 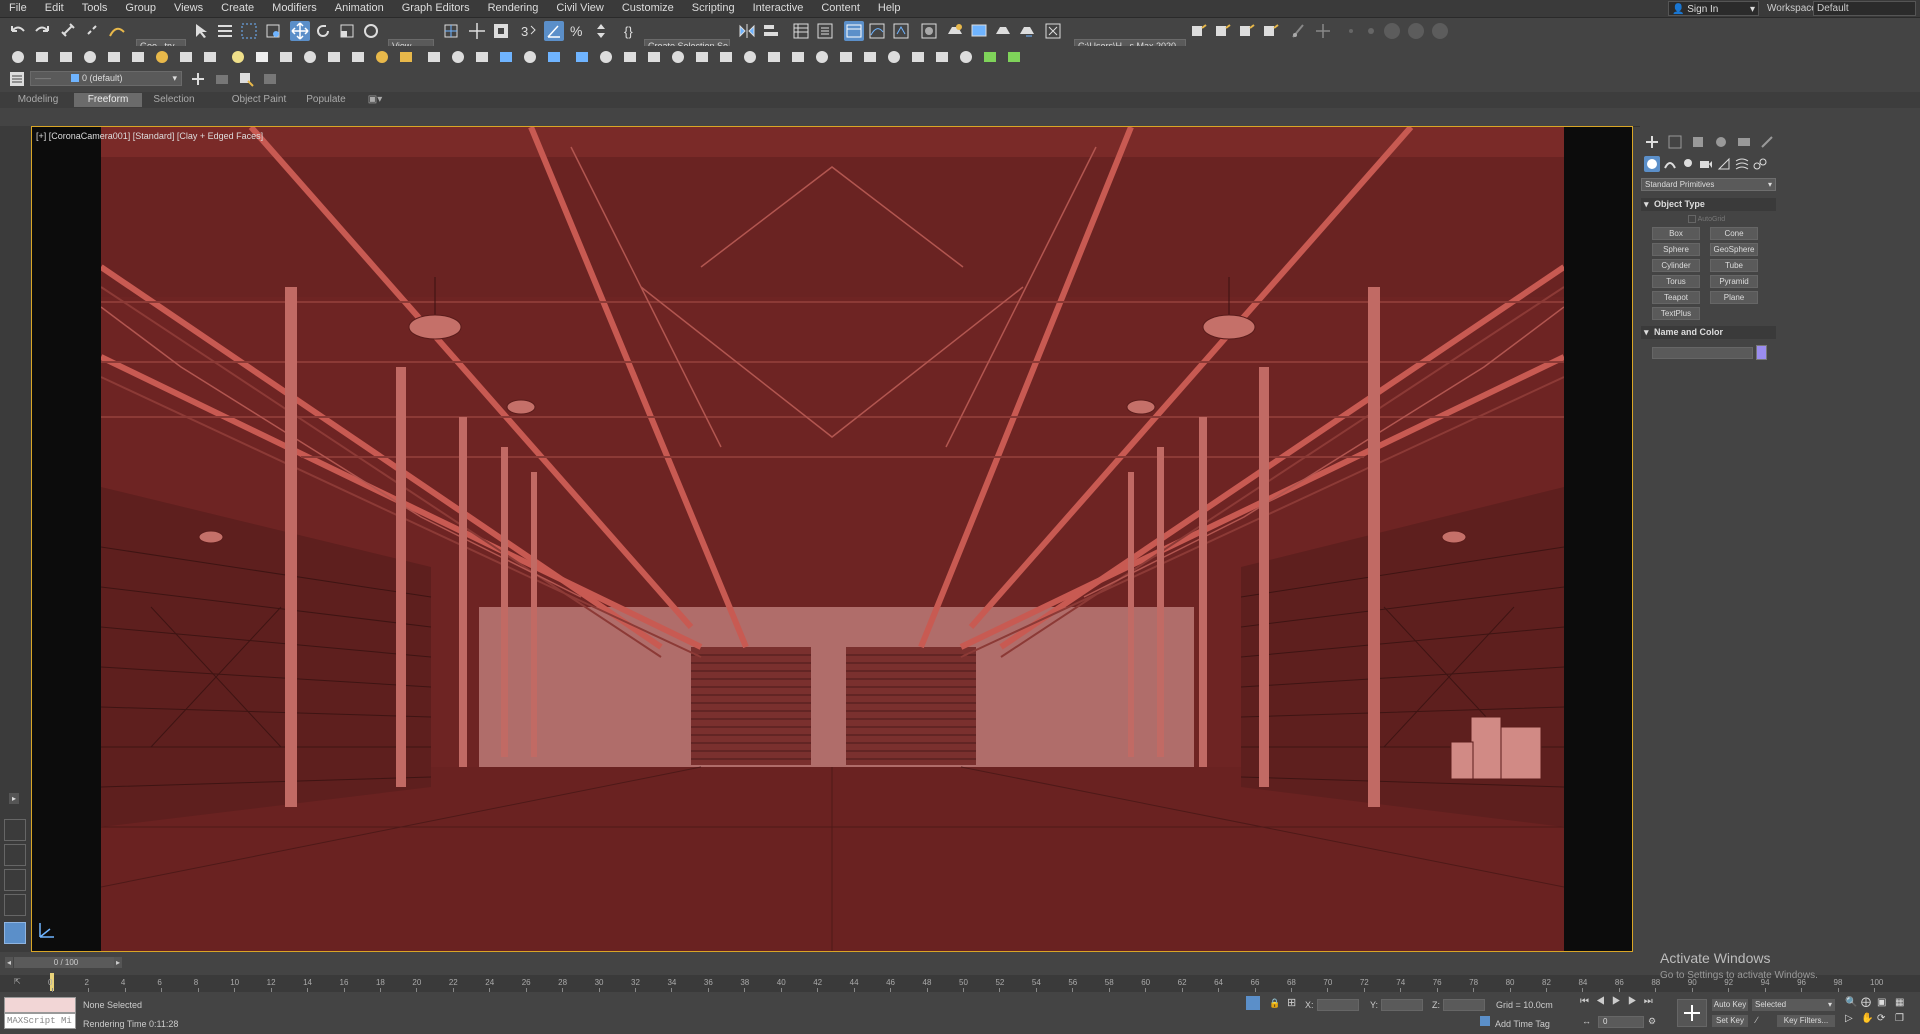 I want to click on utilities-tab-icon, so click(x=1767, y=142).